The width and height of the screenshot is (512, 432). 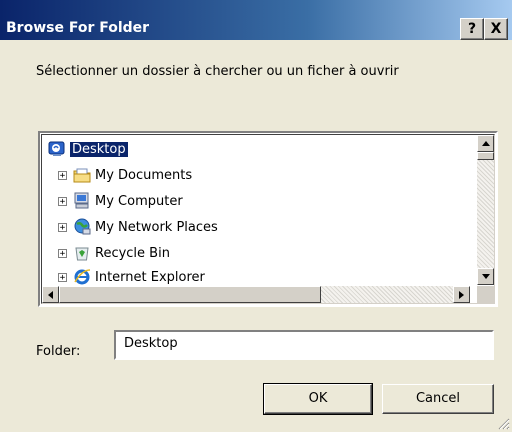 What do you see at coordinates (438, 399) in the screenshot?
I see `cancel-button: Cancel` at bounding box center [438, 399].